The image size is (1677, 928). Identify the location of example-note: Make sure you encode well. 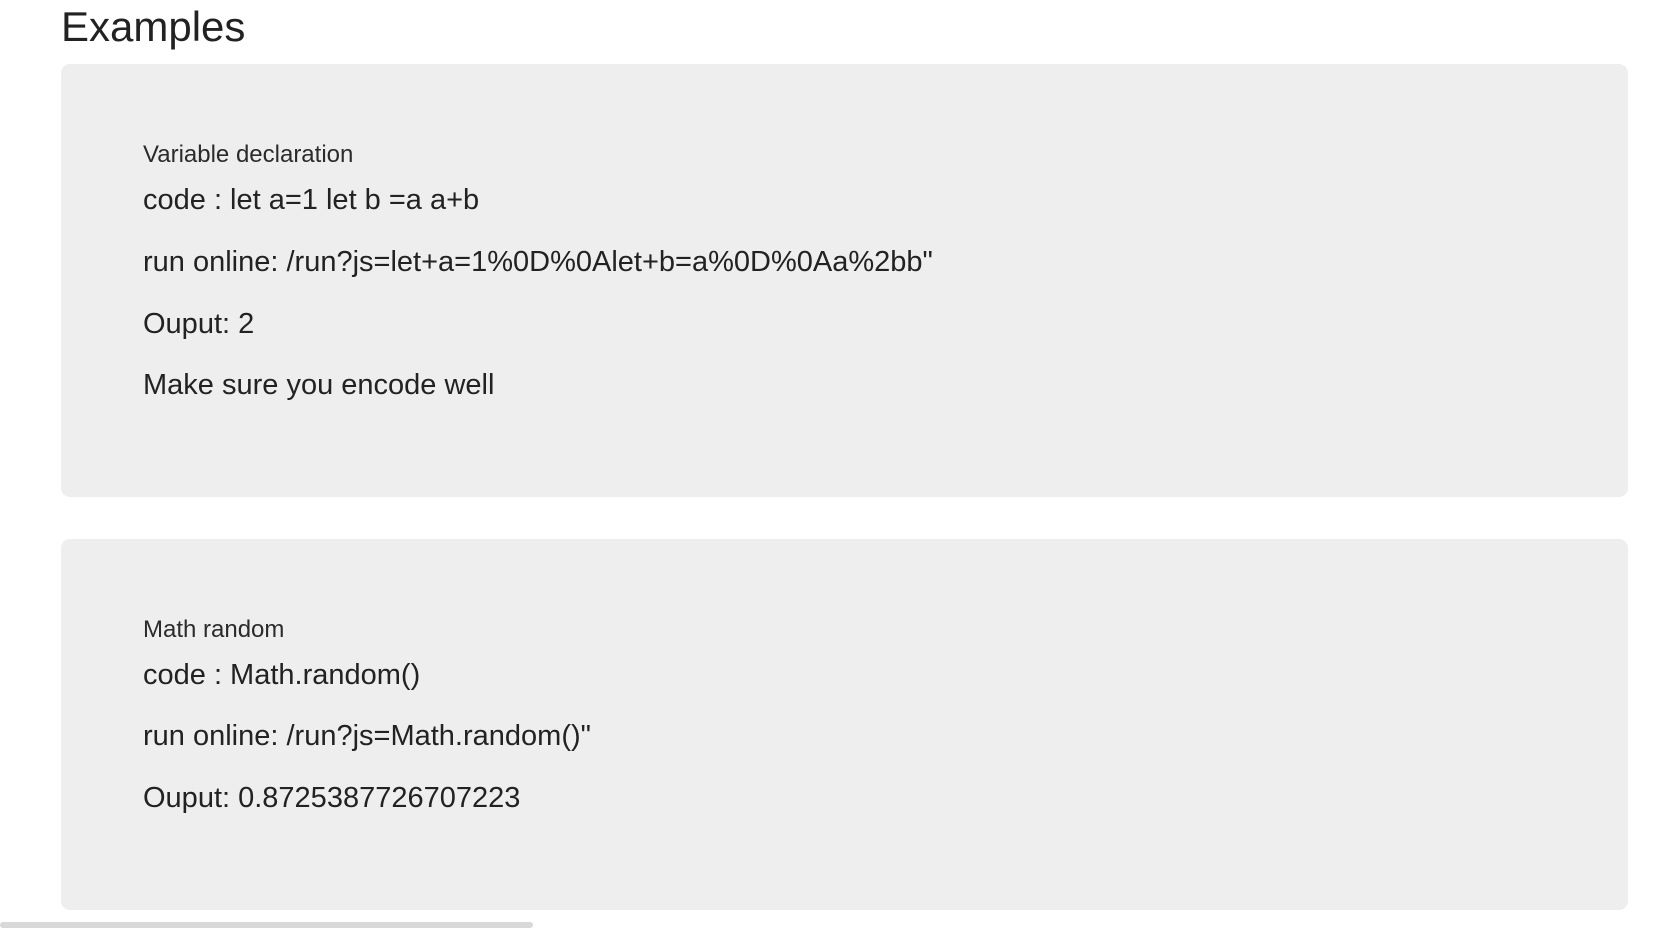
(319, 385).